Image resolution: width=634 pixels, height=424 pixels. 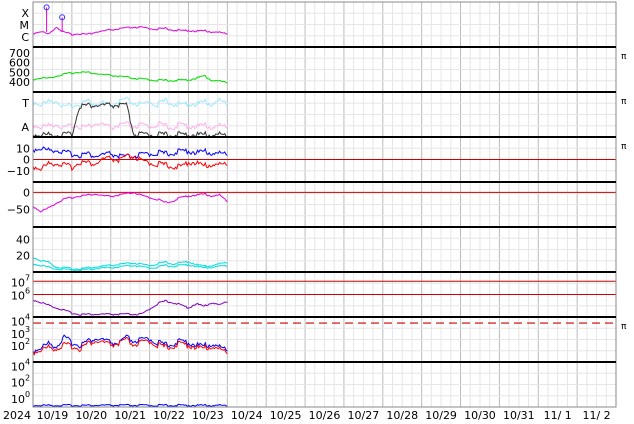 I want to click on y-tick-label: 40, so click(x=23, y=239).